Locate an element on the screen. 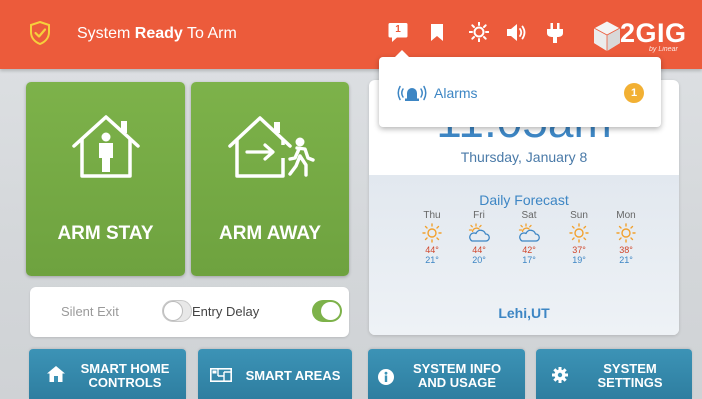  silent-exit-label: Silent Exit is located at coordinates (90, 311).